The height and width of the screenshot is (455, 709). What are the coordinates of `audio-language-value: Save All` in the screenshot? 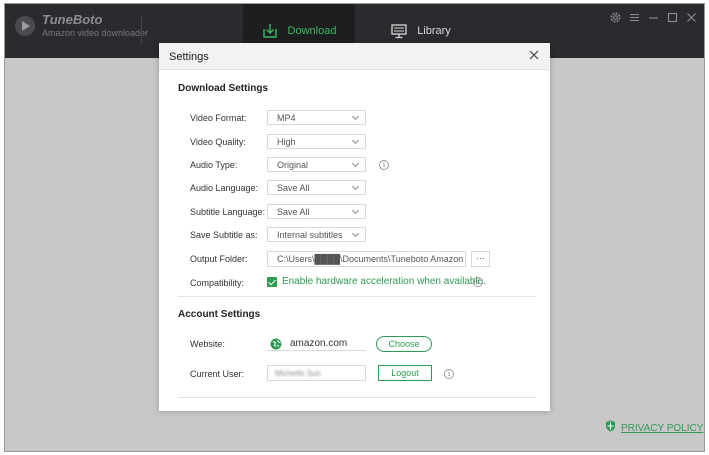 It's located at (293, 188).